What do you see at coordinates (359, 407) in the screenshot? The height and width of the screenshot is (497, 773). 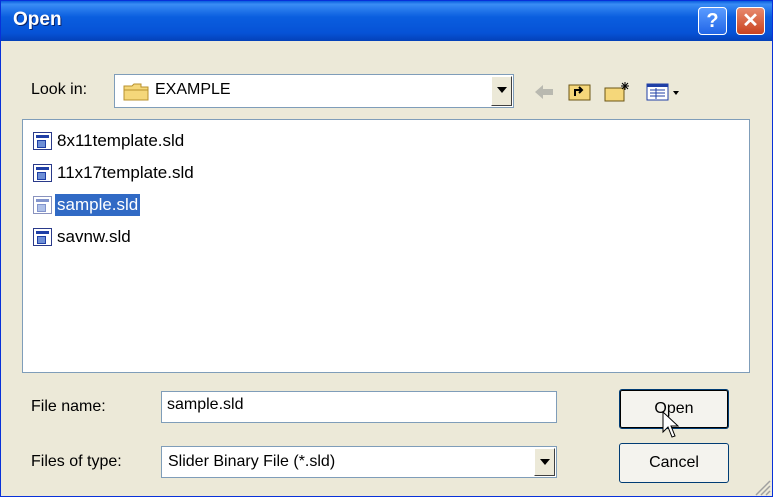 I see `file-name-input: sample.sld` at bounding box center [359, 407].